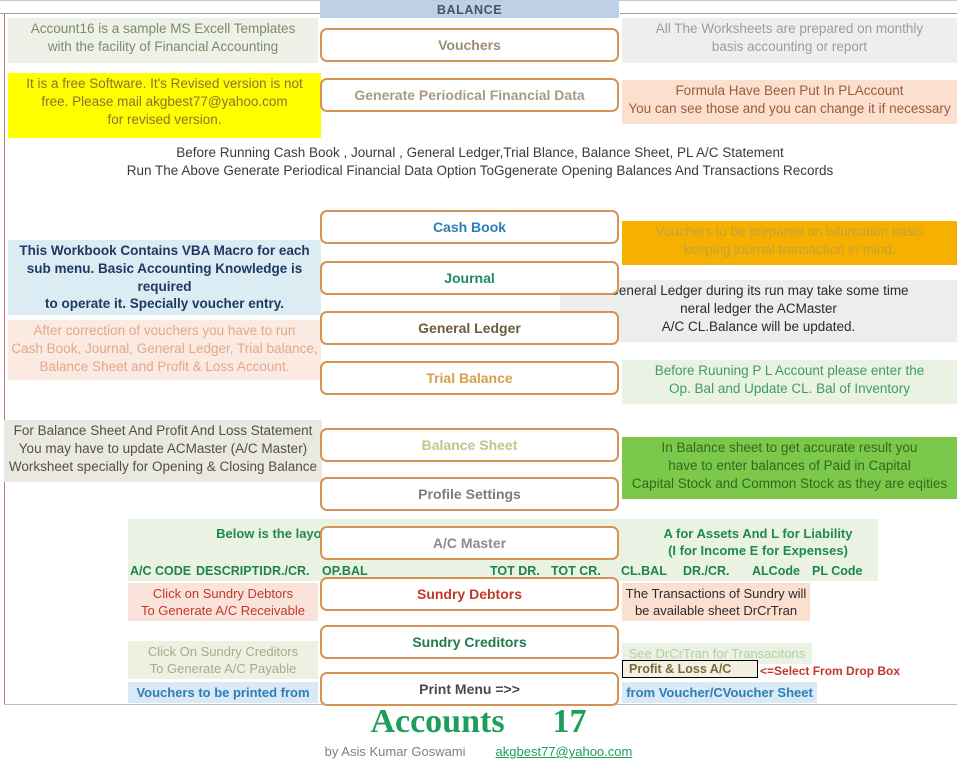 This screenshot has width=957, height=781. What do you see at coordinates (345, 571) in the screenshot?
I see `ledger-col-op-bal: OP.BAL` at bounding box center [345, 571].